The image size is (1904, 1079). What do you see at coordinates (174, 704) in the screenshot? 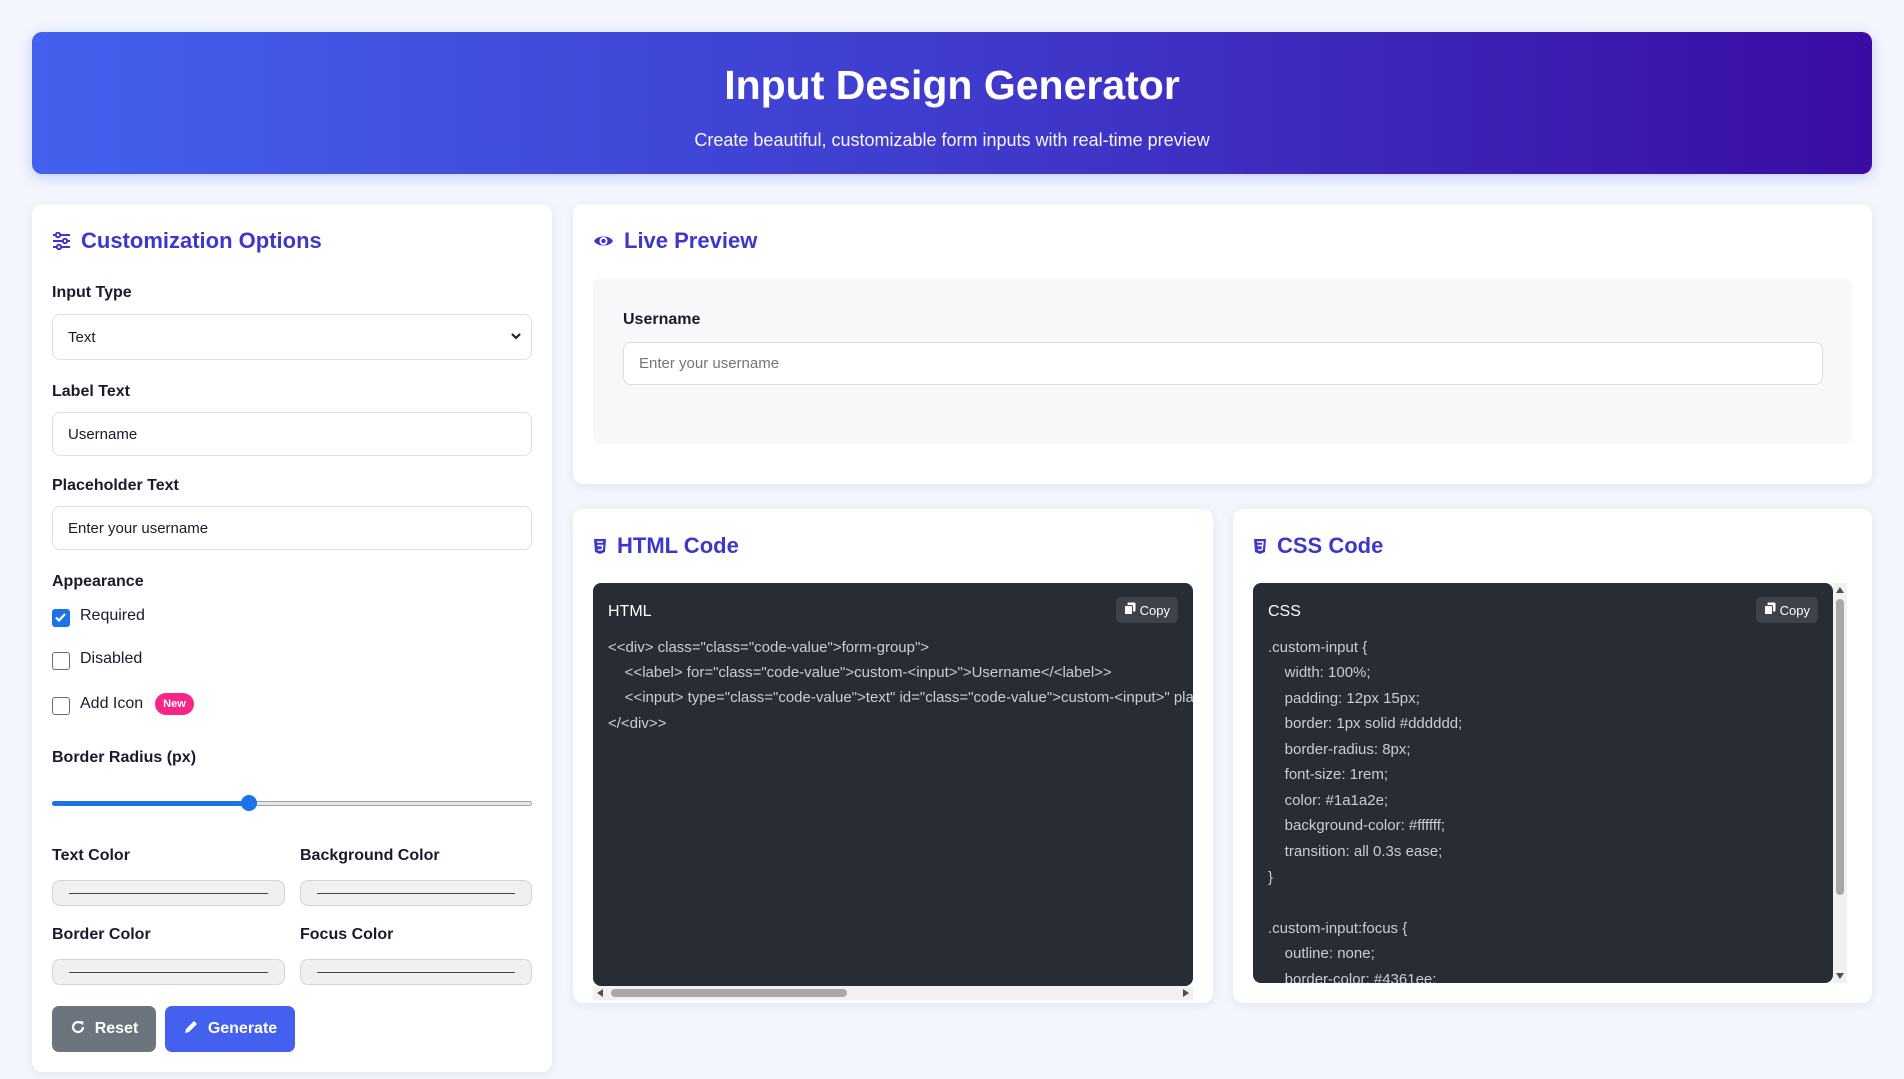
I see `new-badge: New` at bounding box center [174, 704].